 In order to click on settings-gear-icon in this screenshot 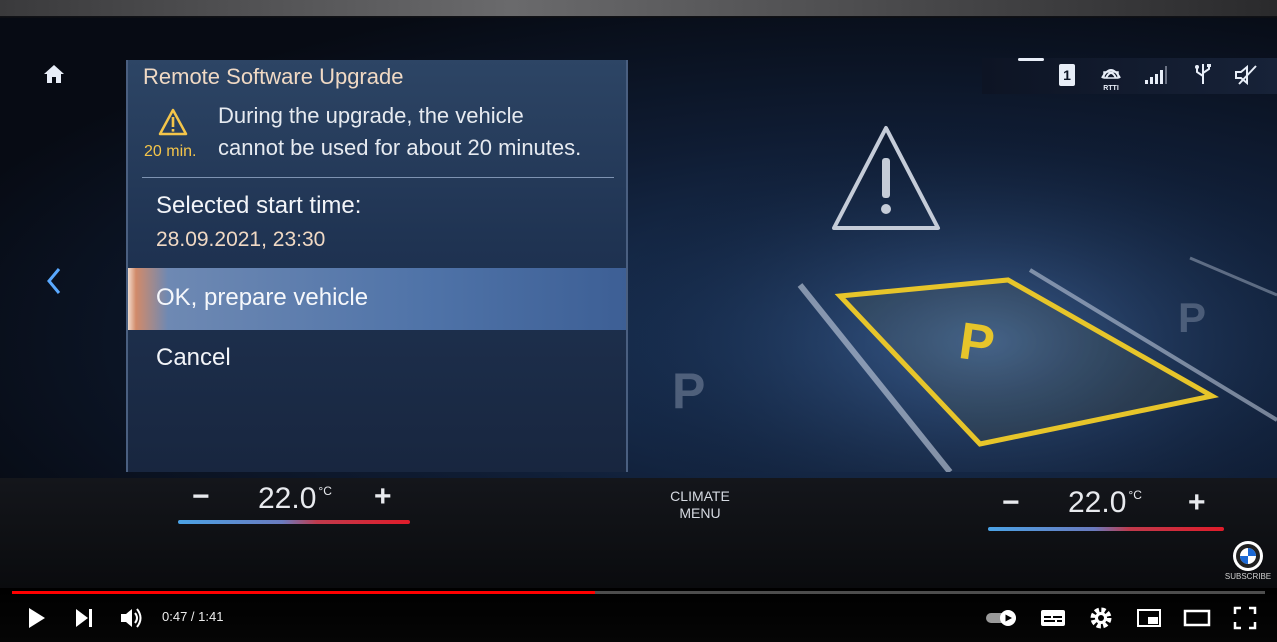, I will do `click(1101, 618)`.